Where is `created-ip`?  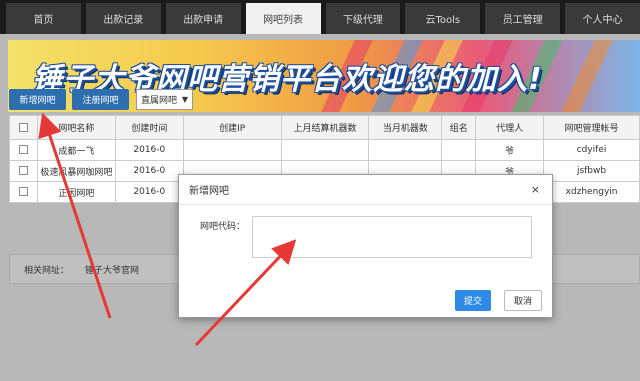
created-ip is located at coordinates (232, 150).